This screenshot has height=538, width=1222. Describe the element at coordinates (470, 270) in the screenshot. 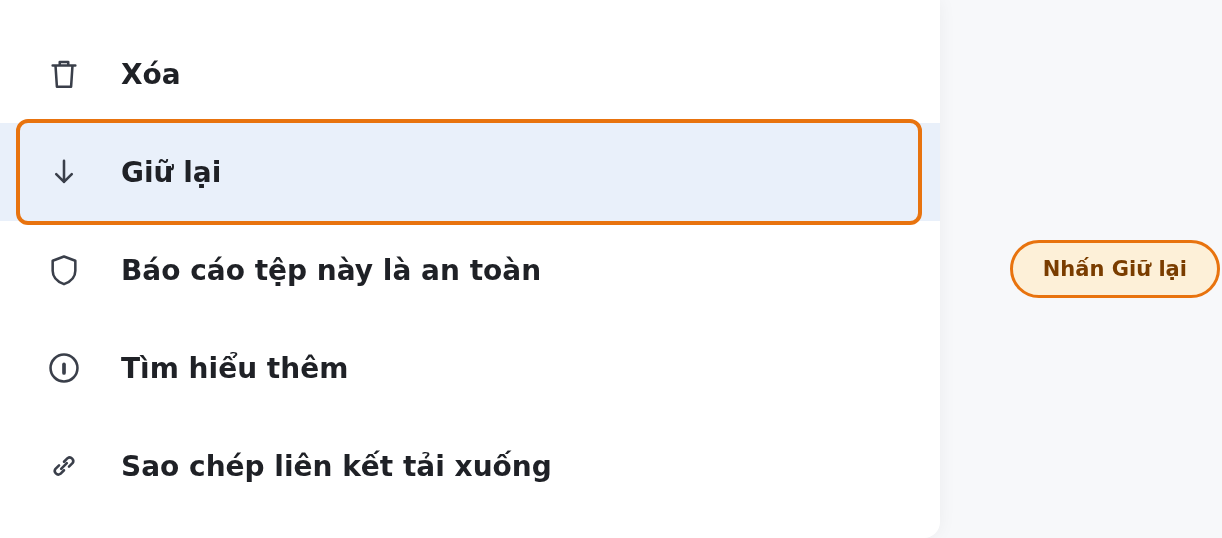

I see `menu-item: Báo cáo tệp này là an toàn` at that location.